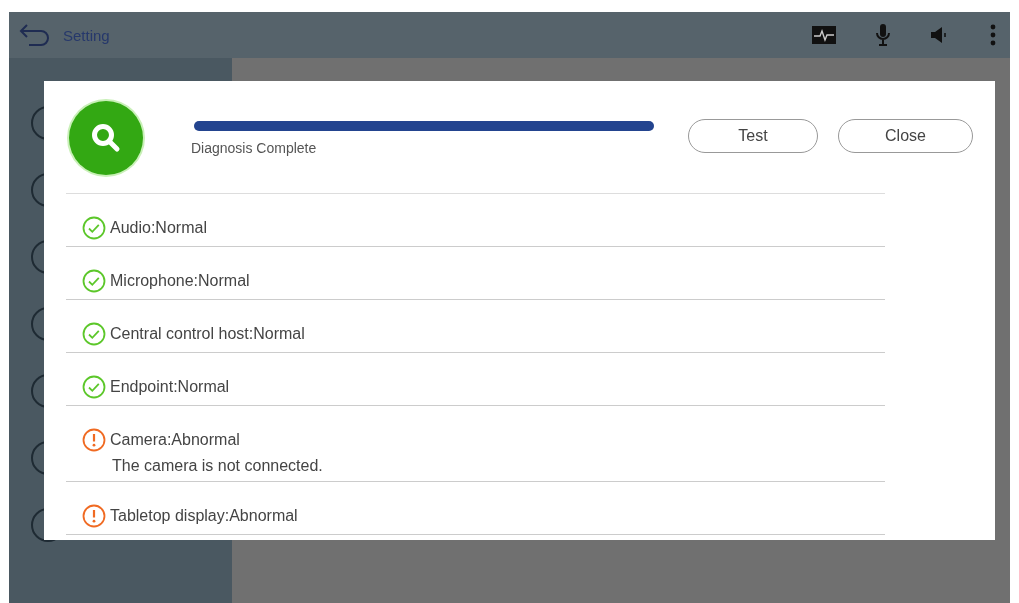 This screenshot has height=603, width=1019. I want to click on waveform-icon, so click(824, 35).